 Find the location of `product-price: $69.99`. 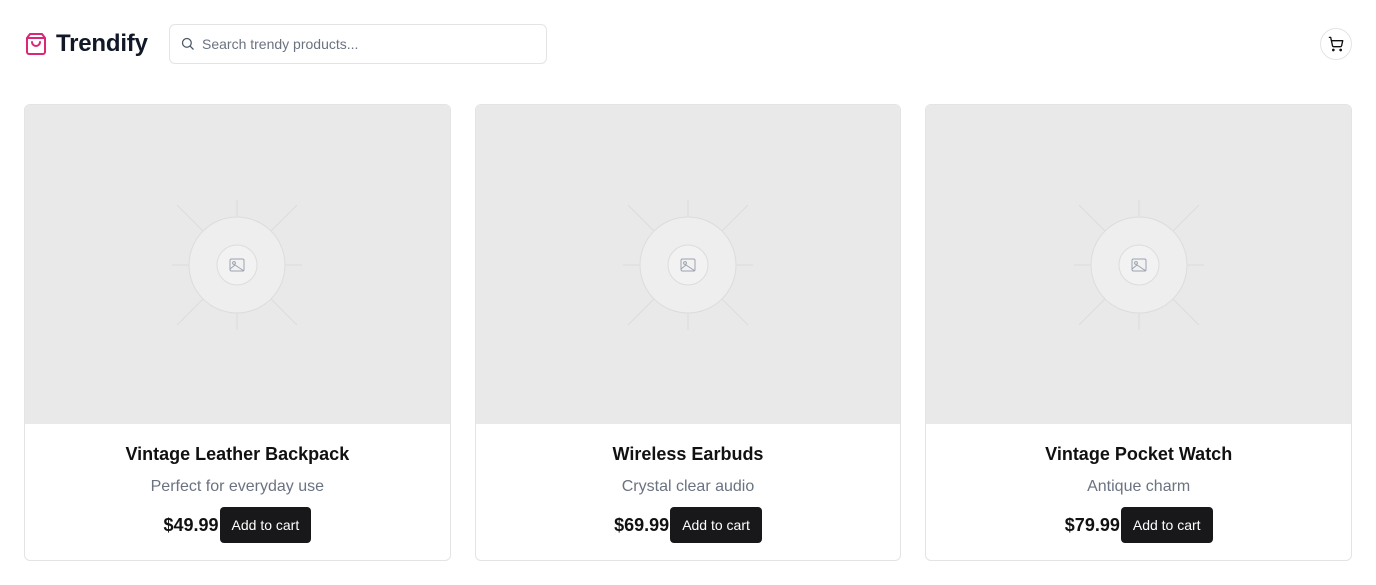

product-price: $69.99 is located at coordinates (642, 524).